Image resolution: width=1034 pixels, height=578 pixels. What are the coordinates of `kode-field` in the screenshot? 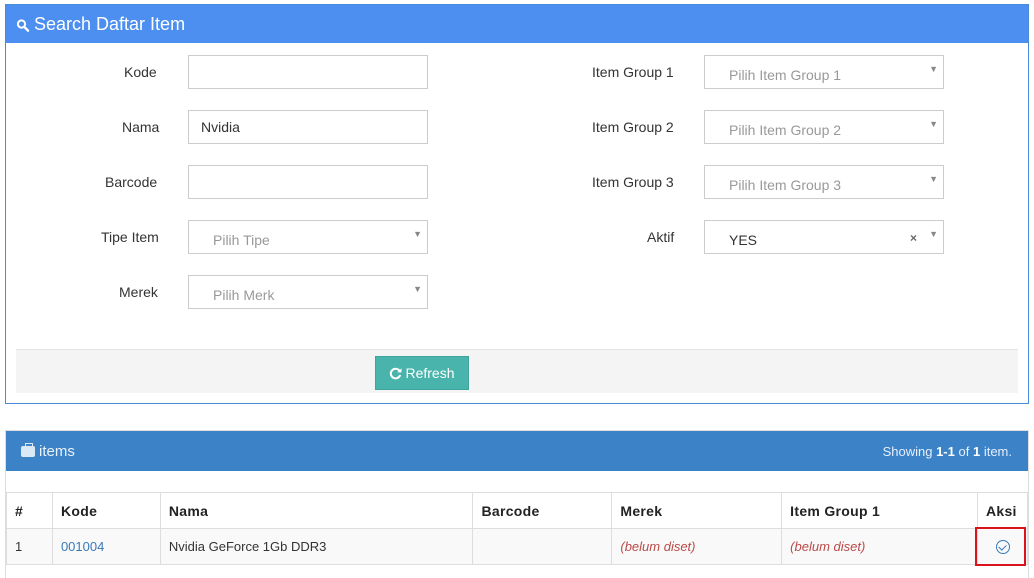 It's located at (308, 72).